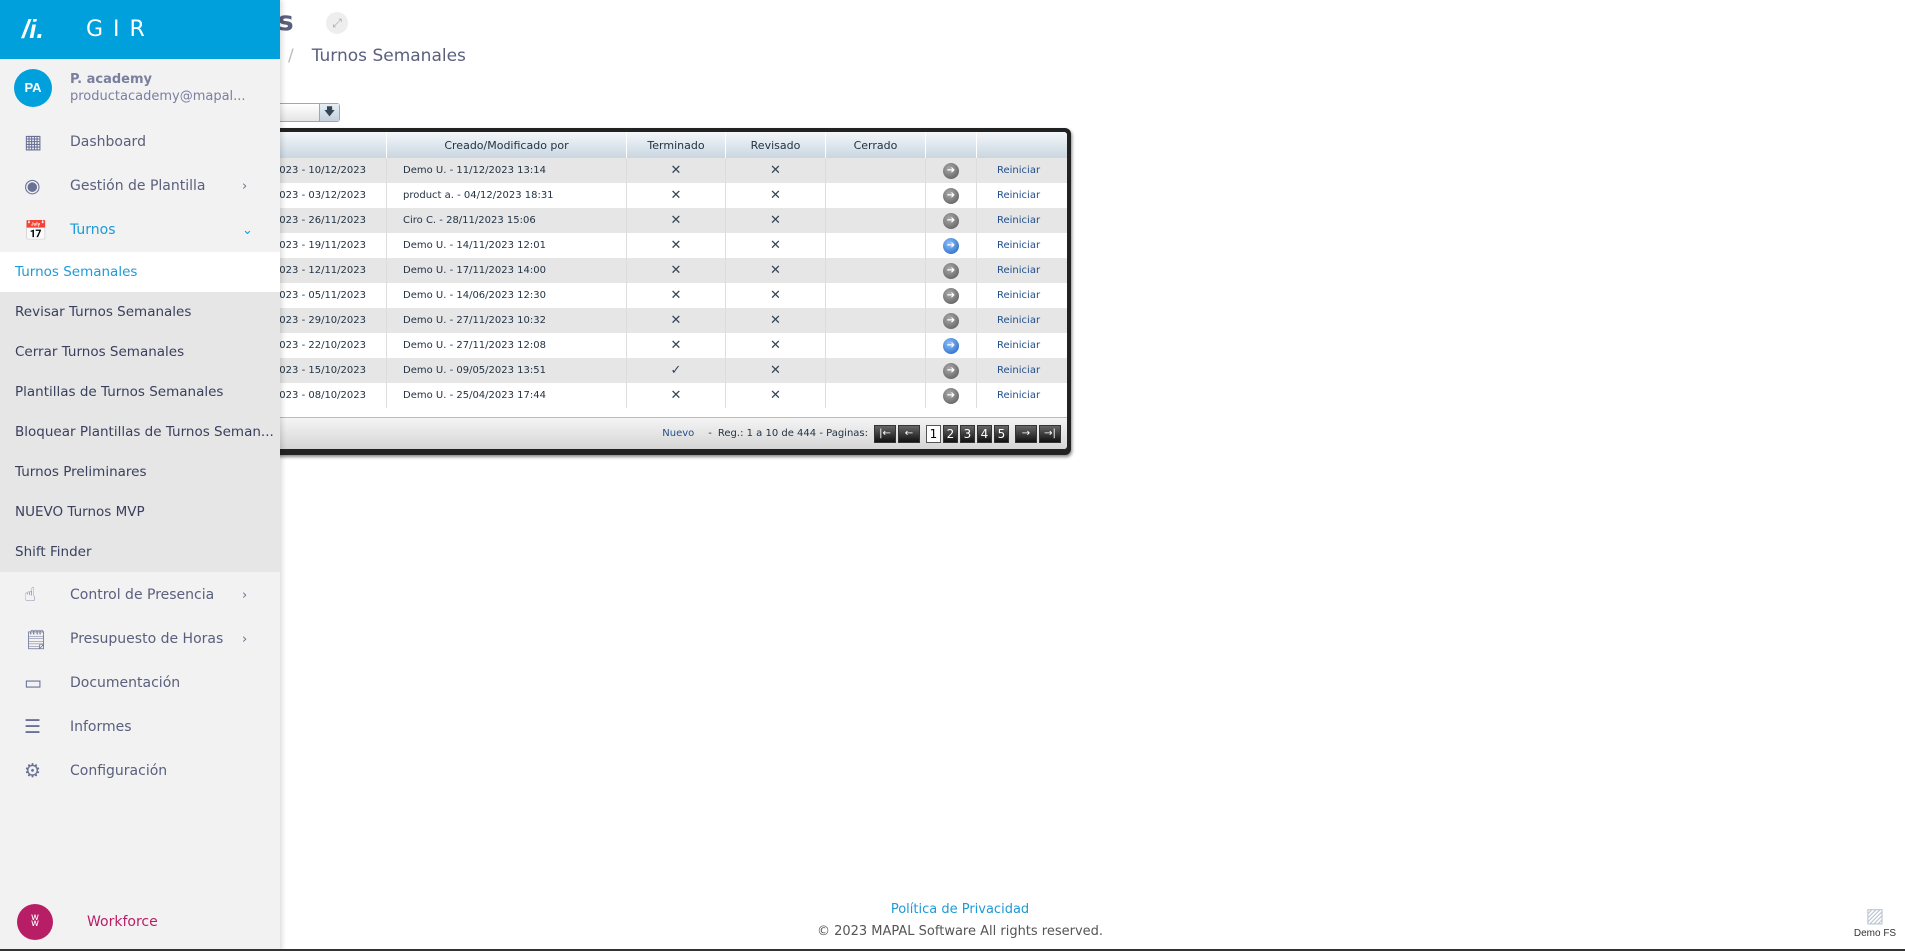 The image size is (1905, 951). Describe the element at coordinates (140, 230) in the screenshot. I see `sidebar-item-turnos: 📅 Turnos ⌄` at that location.